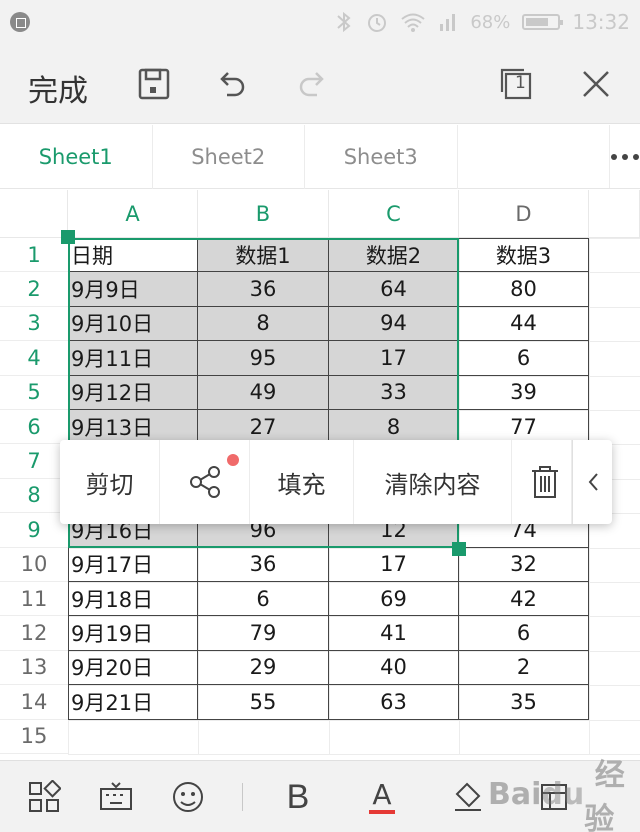 The width and height of the screenshot is (640, 832). I want to click on tab-sheet3: Sheet3, so click(381, 157).